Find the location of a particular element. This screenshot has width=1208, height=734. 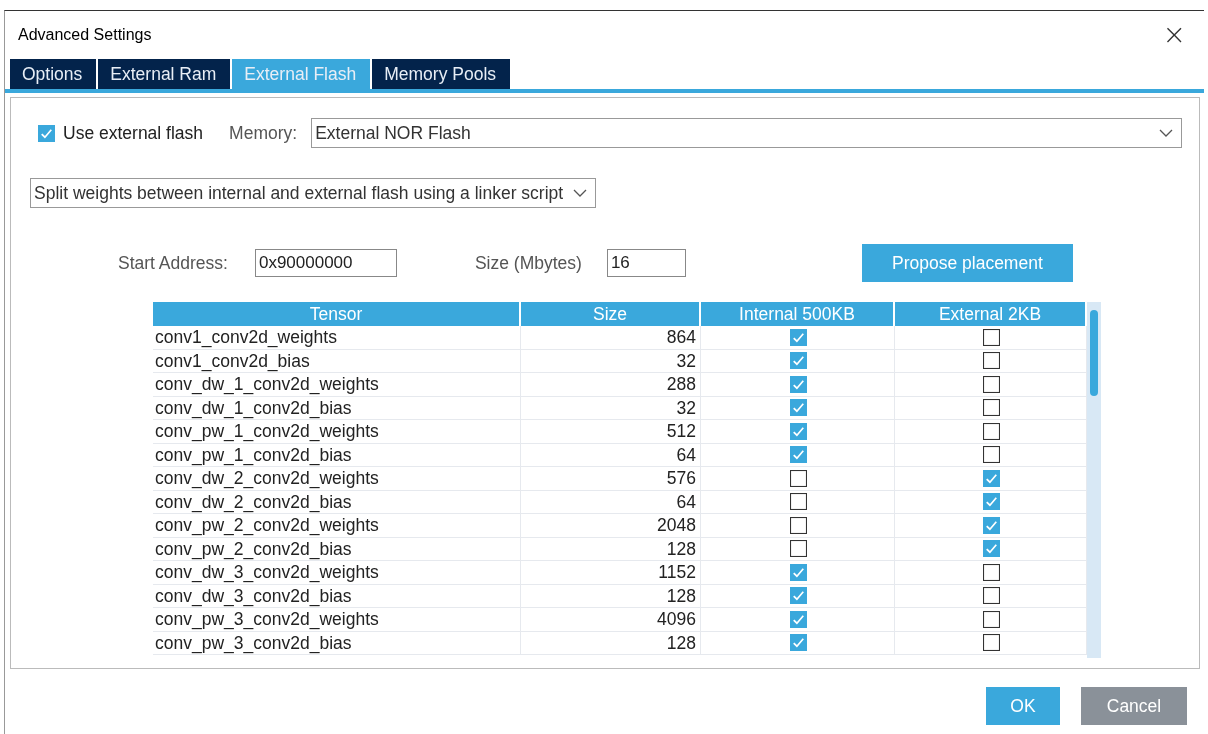

table-cell: conv_dw_1_conv2d_bias is located at coordinates (337, 407).